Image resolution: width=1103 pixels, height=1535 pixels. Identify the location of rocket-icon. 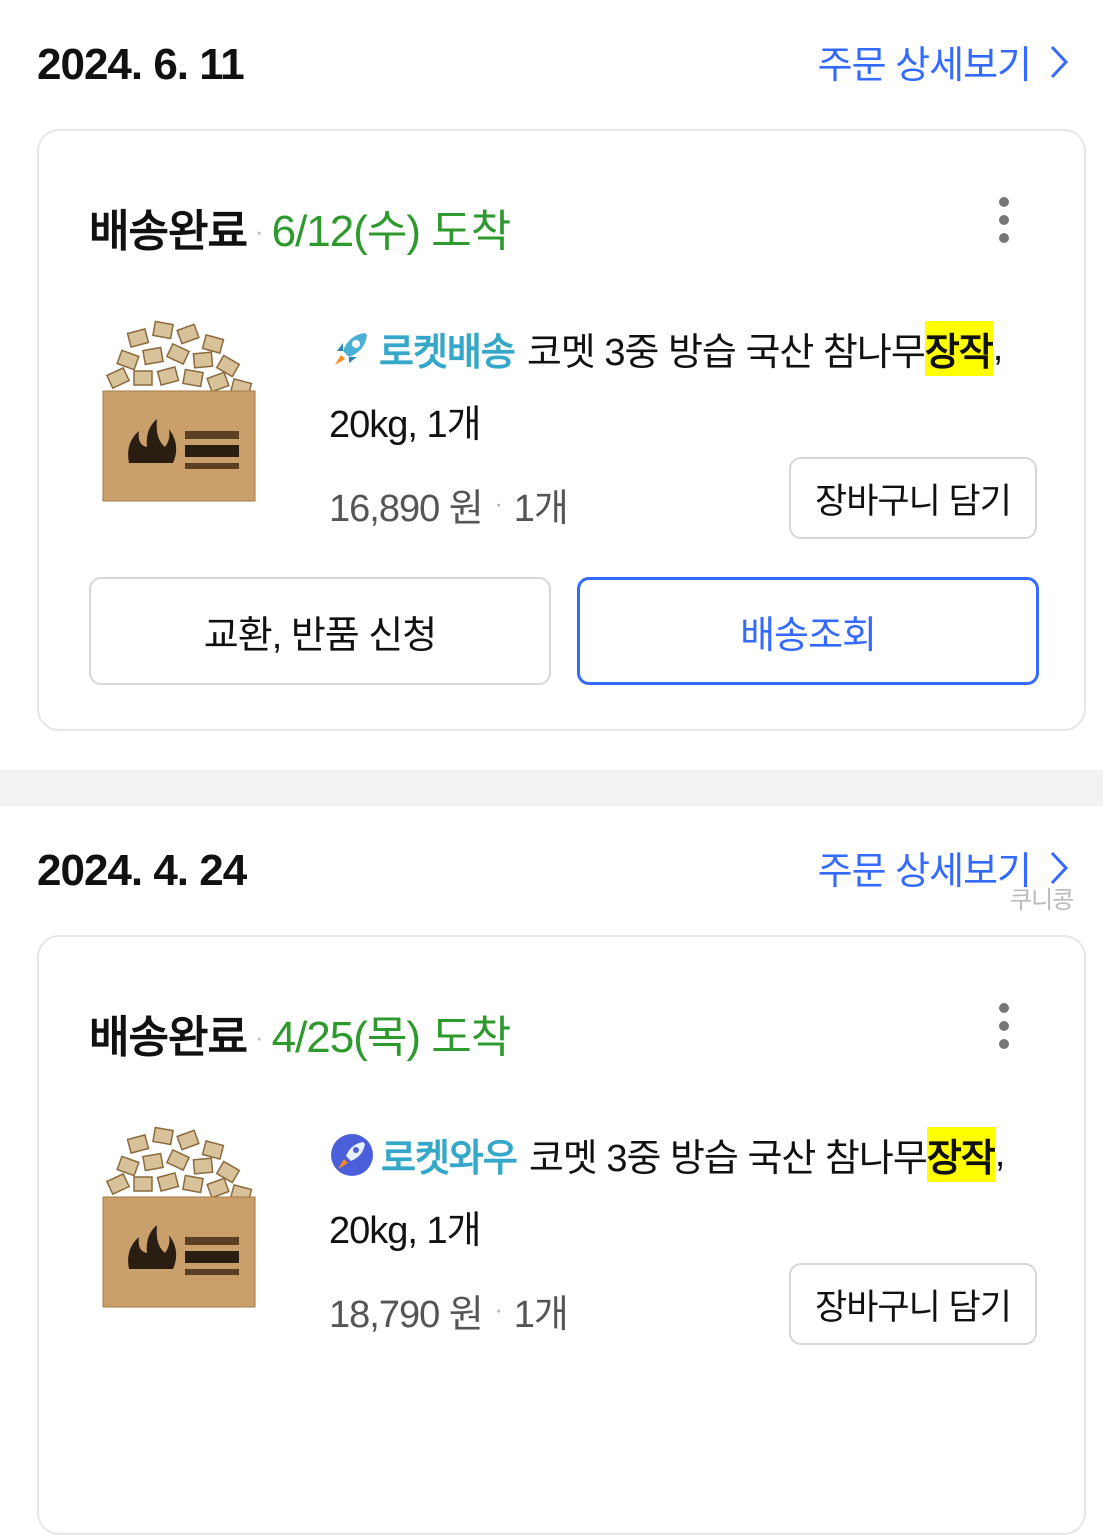
(351, 348).